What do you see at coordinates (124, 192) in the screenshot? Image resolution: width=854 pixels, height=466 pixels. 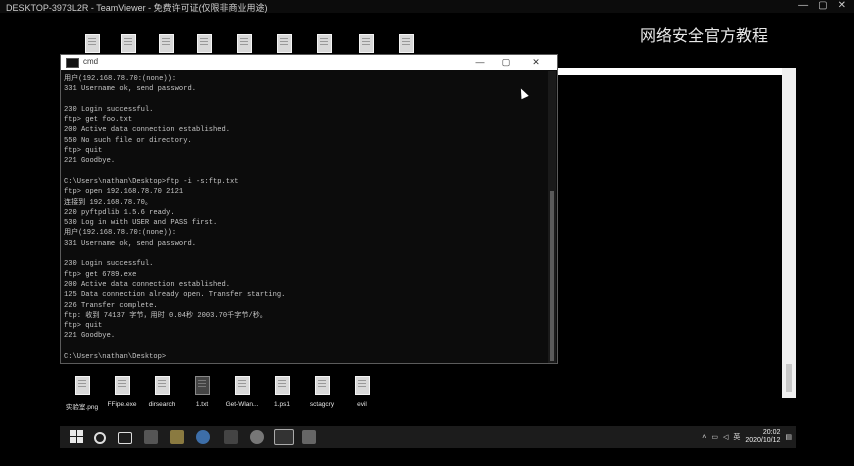 I see `cmd-line: ftp> open 192.168.78.70 2121` at bounding box center [124, 192].